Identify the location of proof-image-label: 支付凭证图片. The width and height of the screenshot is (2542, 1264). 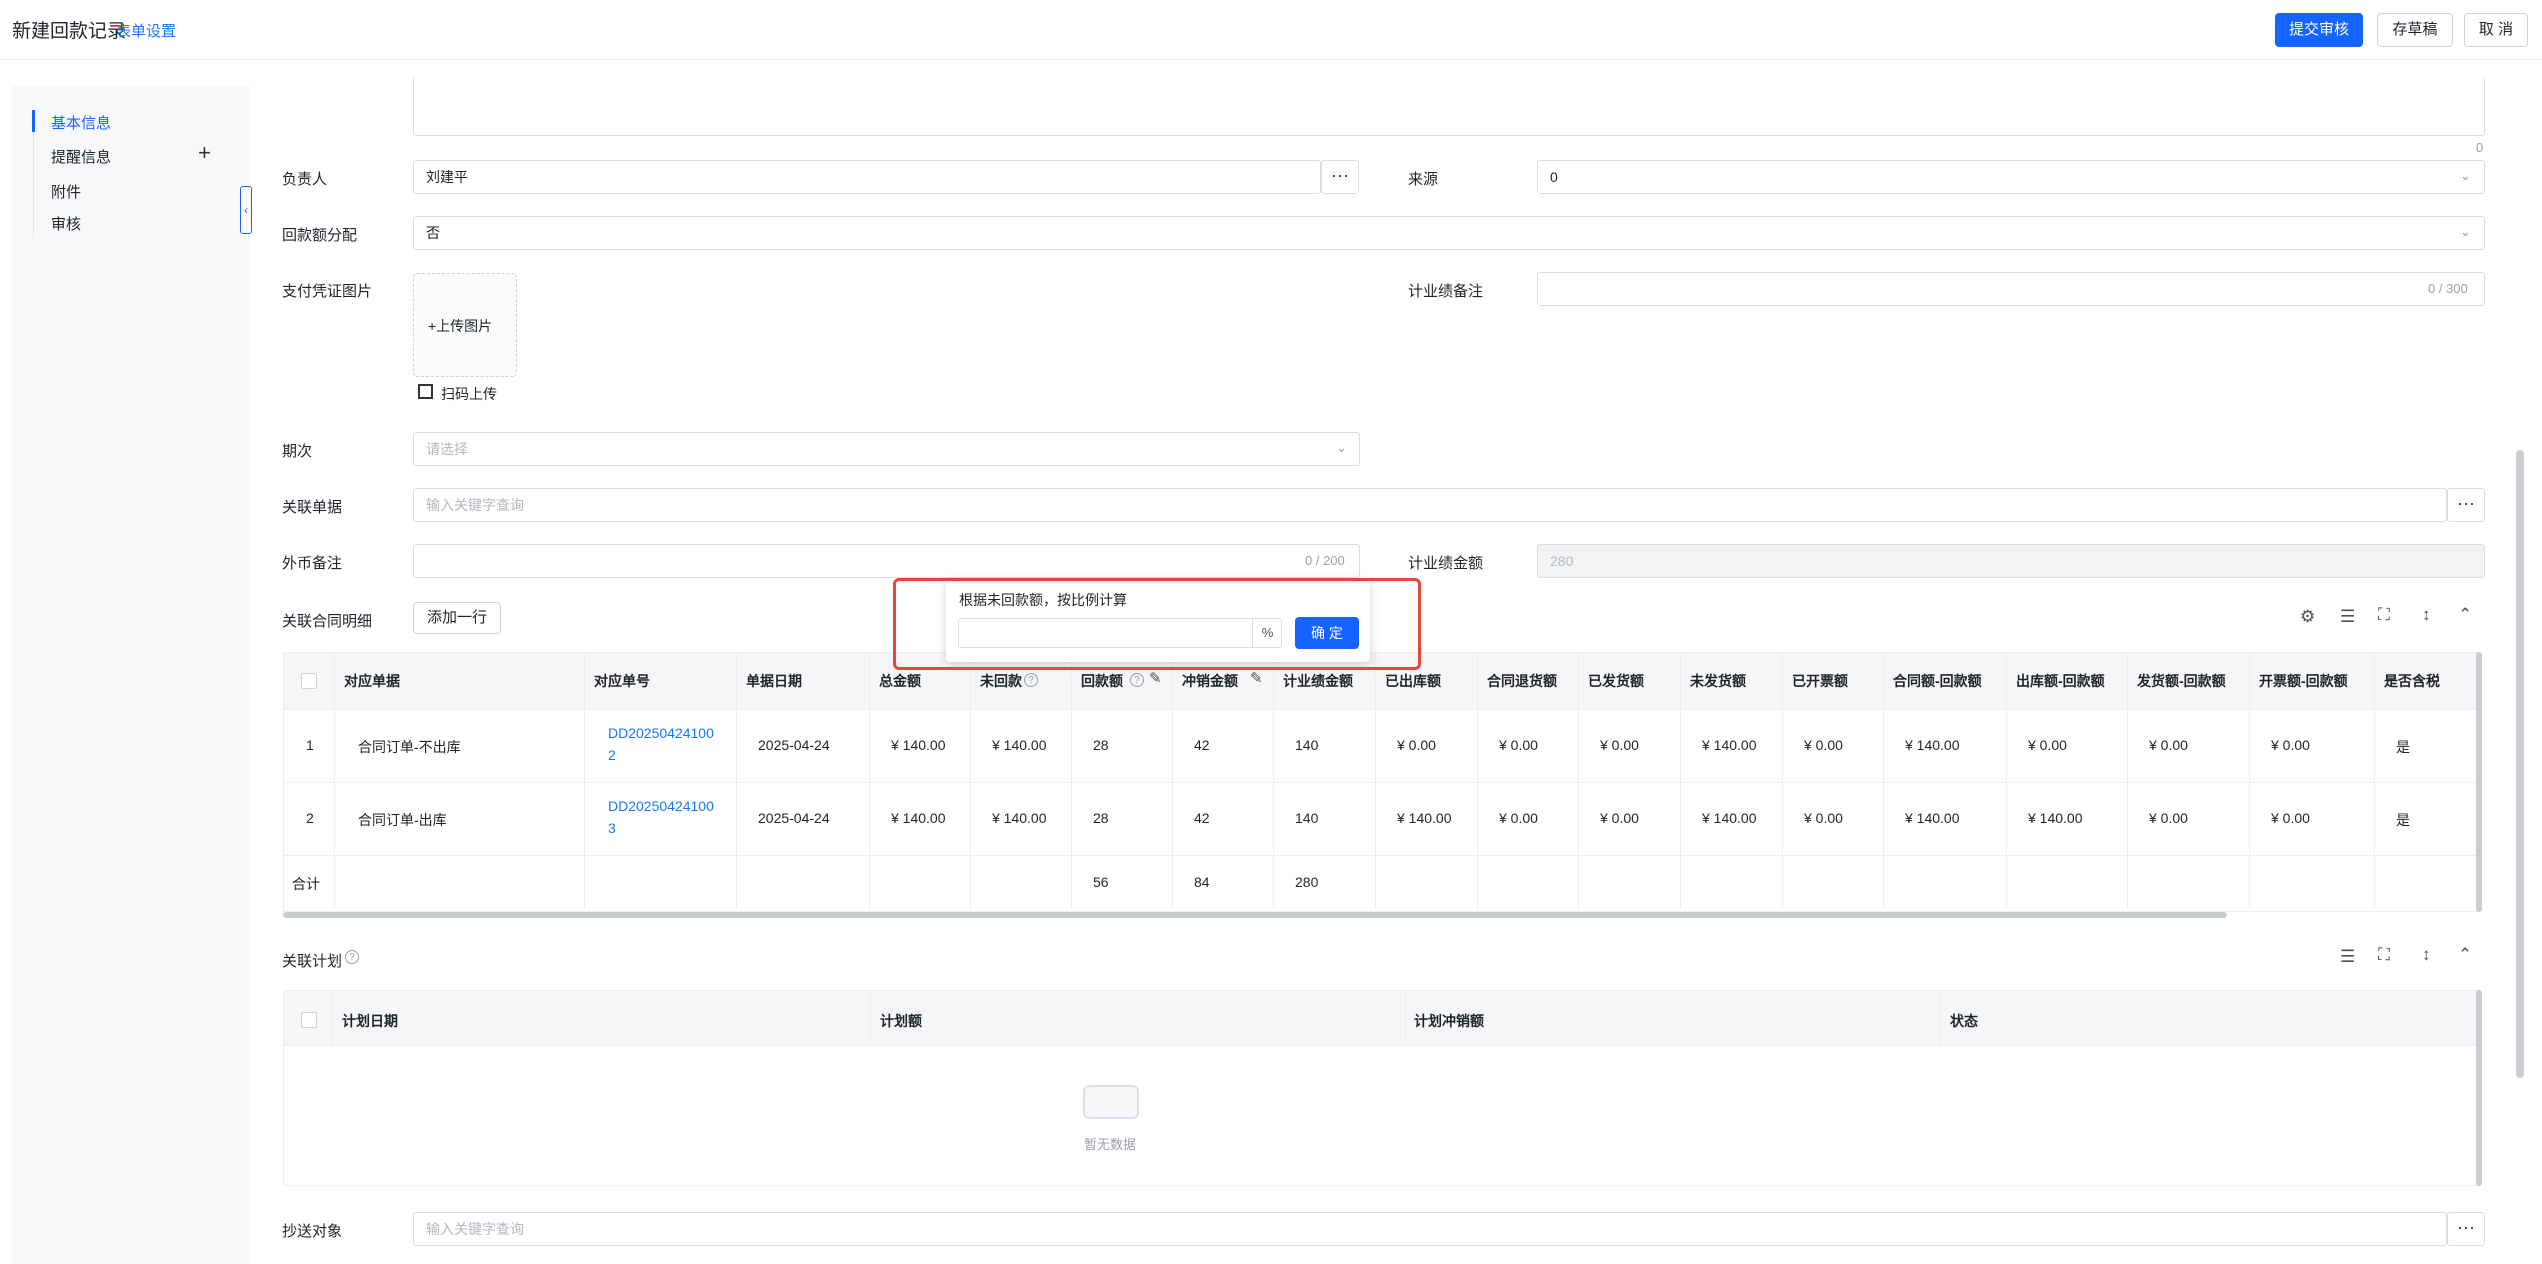
(327, 291).